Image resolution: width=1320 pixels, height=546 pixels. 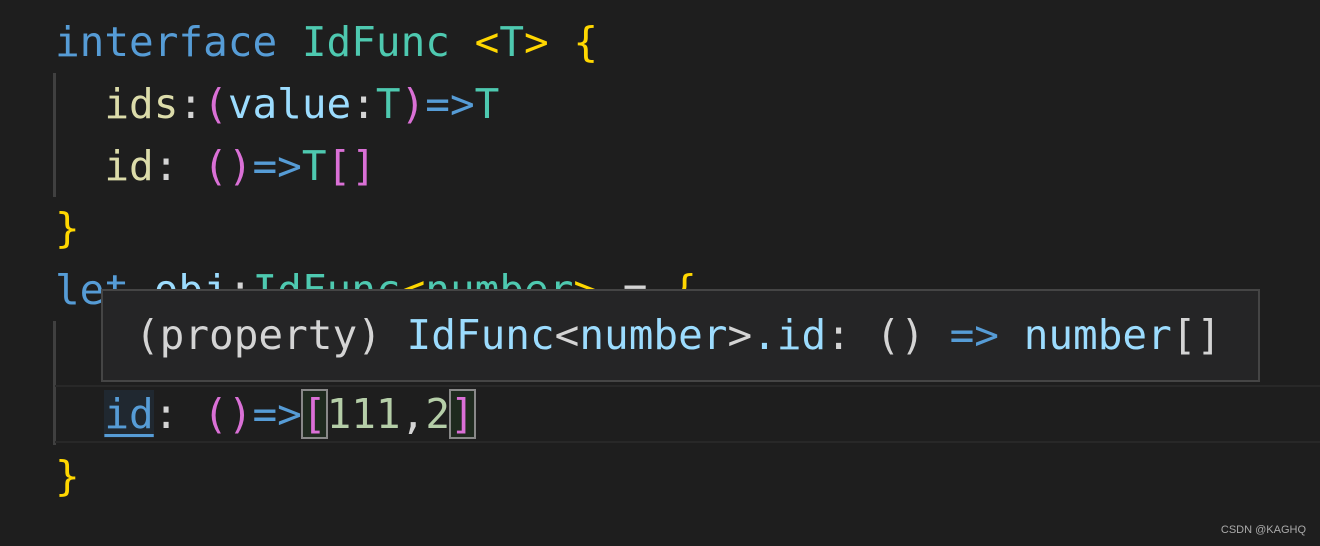 What do you see at coordinates (437, 414) in the screenshot?
I see `code-token: 2` at bounding box center [437, 414].